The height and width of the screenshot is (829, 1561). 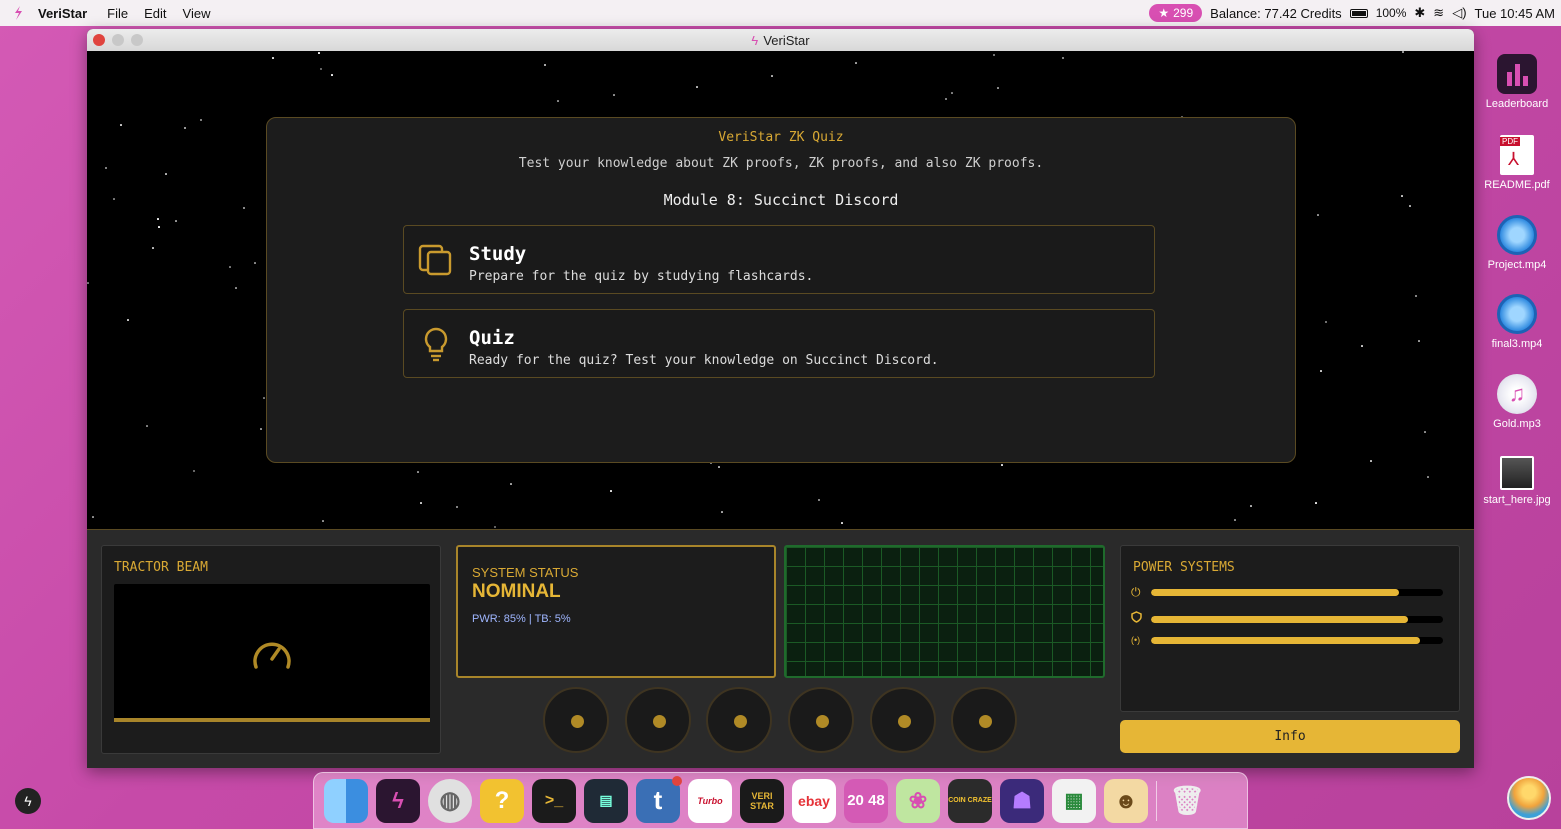 I want to click on shield-bar-fill, so click(x=1279, y=619).